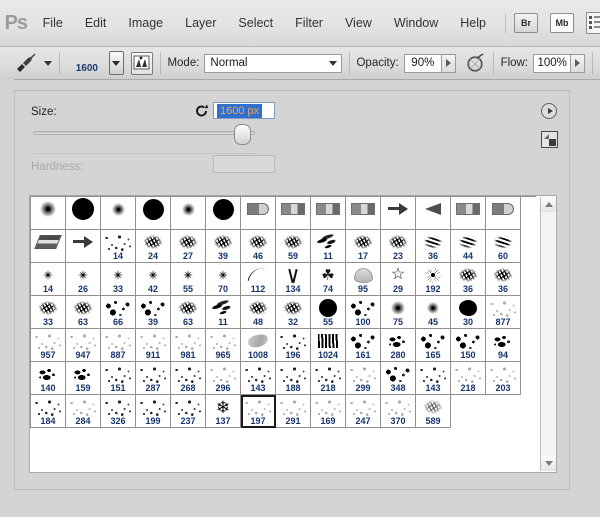 This screenshot has width=600, height=517. I want to click on brush-preset-cell: 70, so click(223, 279).